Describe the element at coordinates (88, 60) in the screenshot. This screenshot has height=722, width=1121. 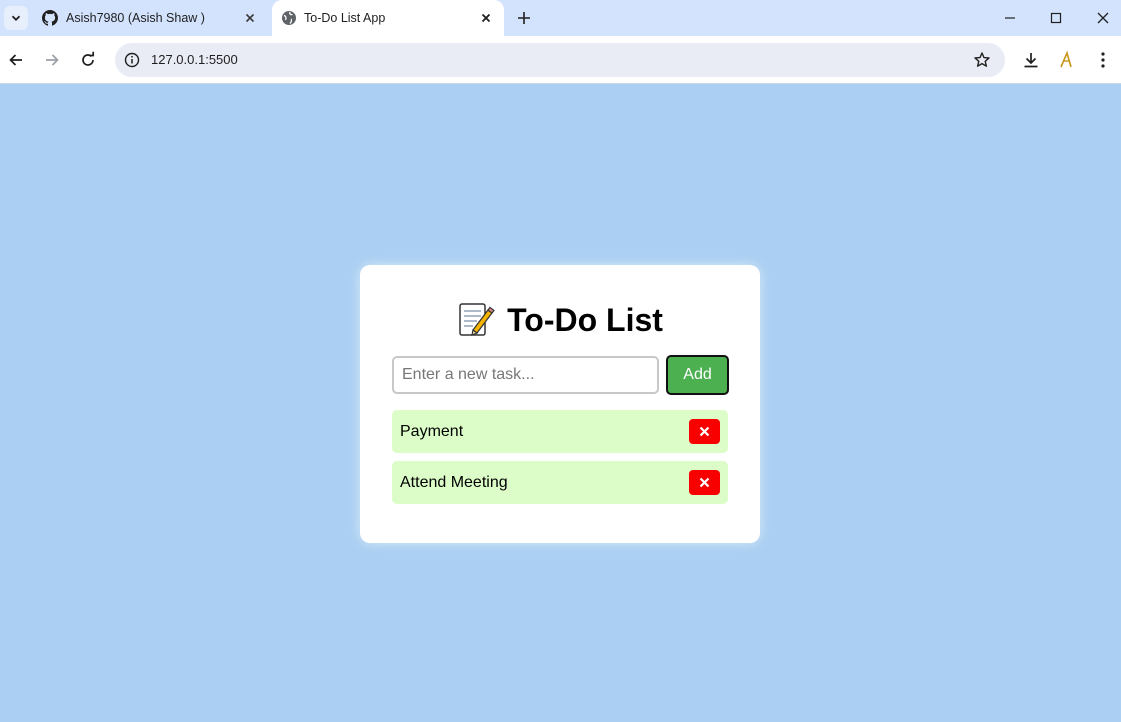
I see `reload-icon` at that location.